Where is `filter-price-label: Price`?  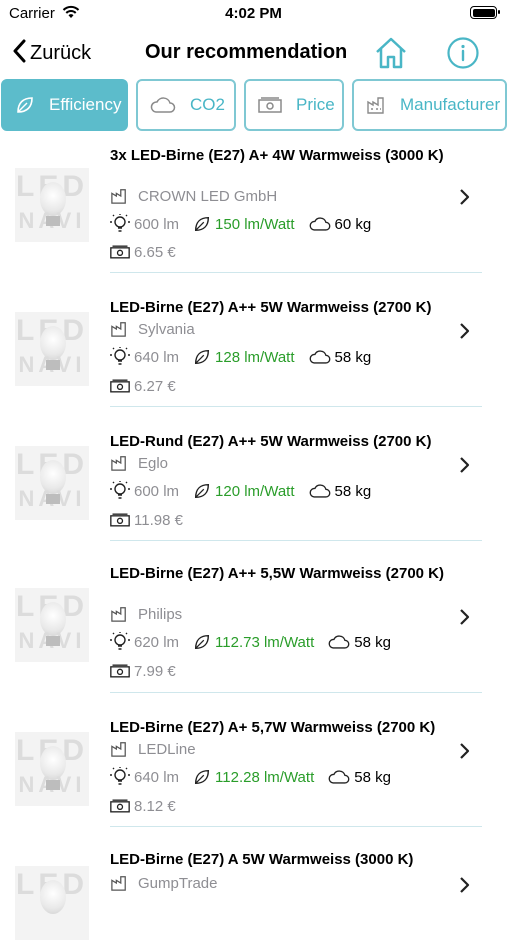 filter-price-label: Price is located at coordinates (315, 104).